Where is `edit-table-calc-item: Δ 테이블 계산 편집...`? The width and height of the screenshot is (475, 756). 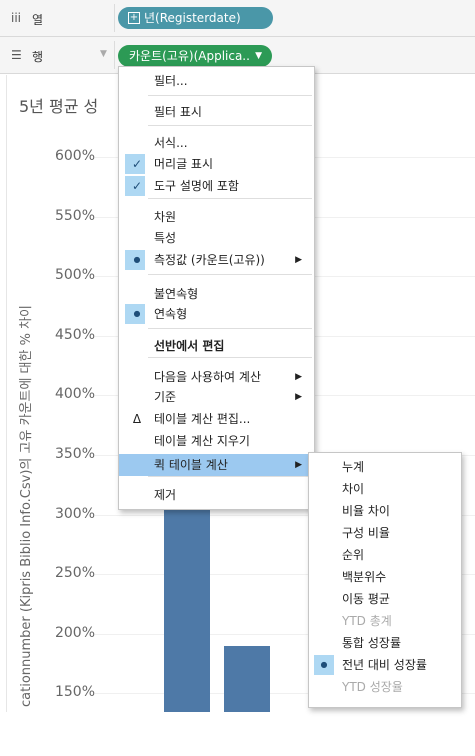 edit-table-calc-item: Δ 테이블 계산 편집... is located at coordinates (216, 419).